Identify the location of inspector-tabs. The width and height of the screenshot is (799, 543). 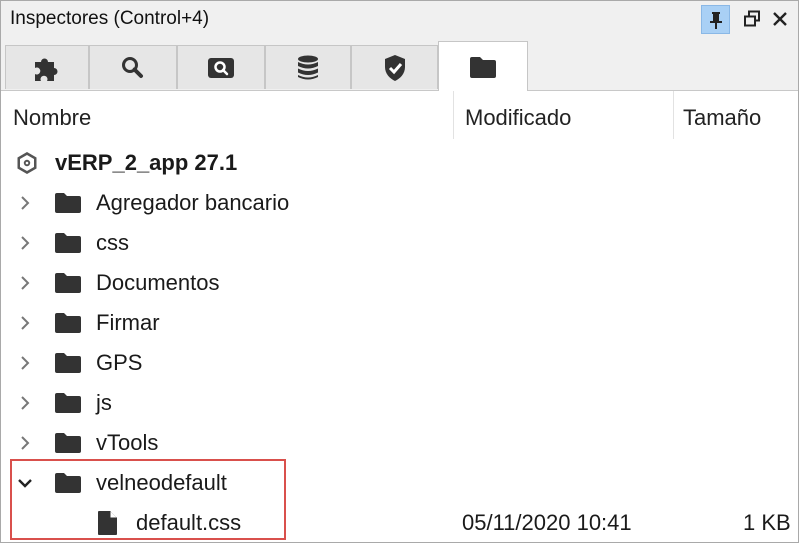
(399, 64).